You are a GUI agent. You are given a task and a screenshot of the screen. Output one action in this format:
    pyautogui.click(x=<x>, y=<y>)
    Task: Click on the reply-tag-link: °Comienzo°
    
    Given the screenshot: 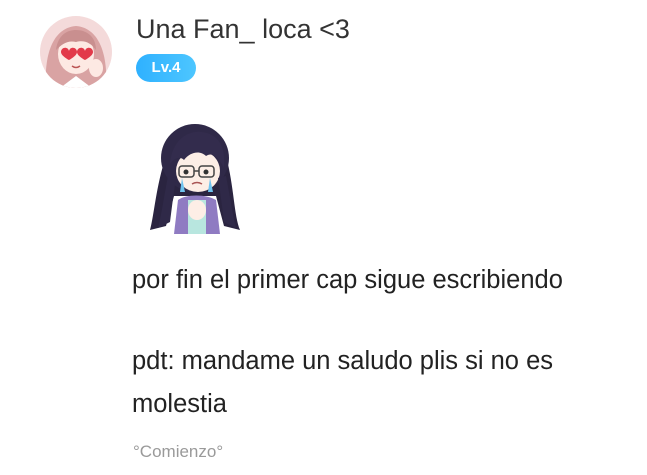 What is the action you would take?
    pyautogui.click(x=178, y=452)
    